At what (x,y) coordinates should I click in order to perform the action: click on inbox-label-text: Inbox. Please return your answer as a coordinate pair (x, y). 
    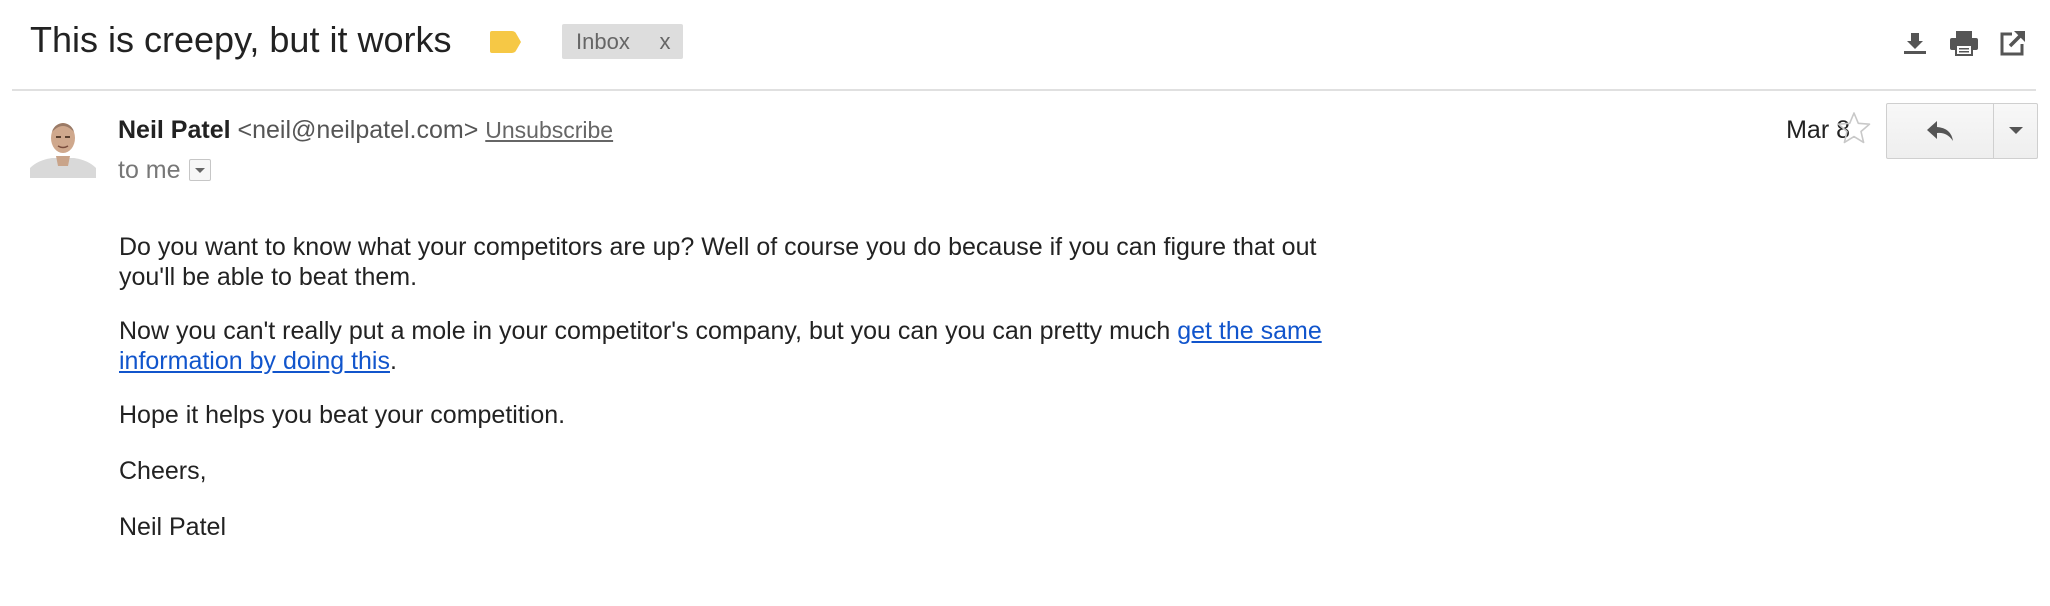
    Looking at the image, I should click on (603, 41).